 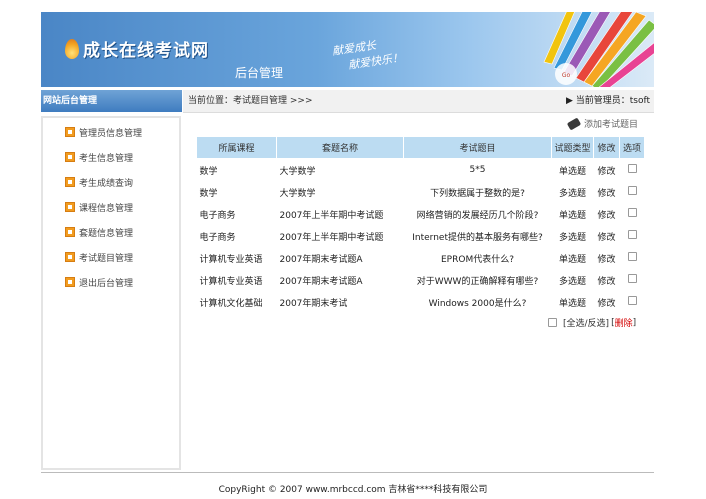 I want to click on cell-question: Internet提供的基本服务有哪些?, so click(x=477, y=237).